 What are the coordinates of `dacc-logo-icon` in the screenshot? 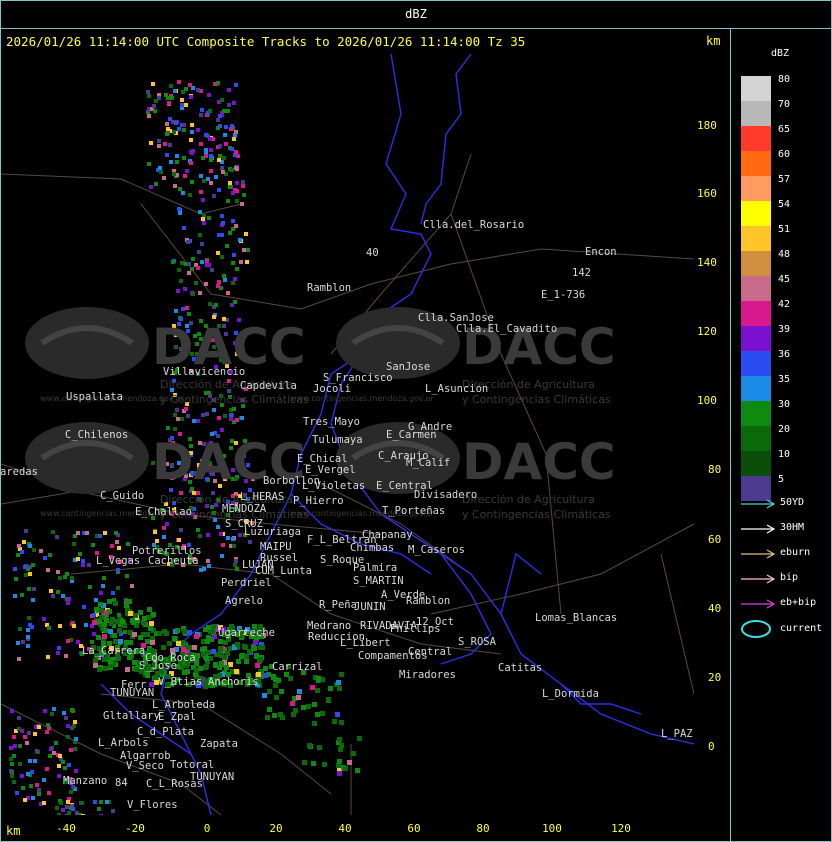 It's located at (87, 343).